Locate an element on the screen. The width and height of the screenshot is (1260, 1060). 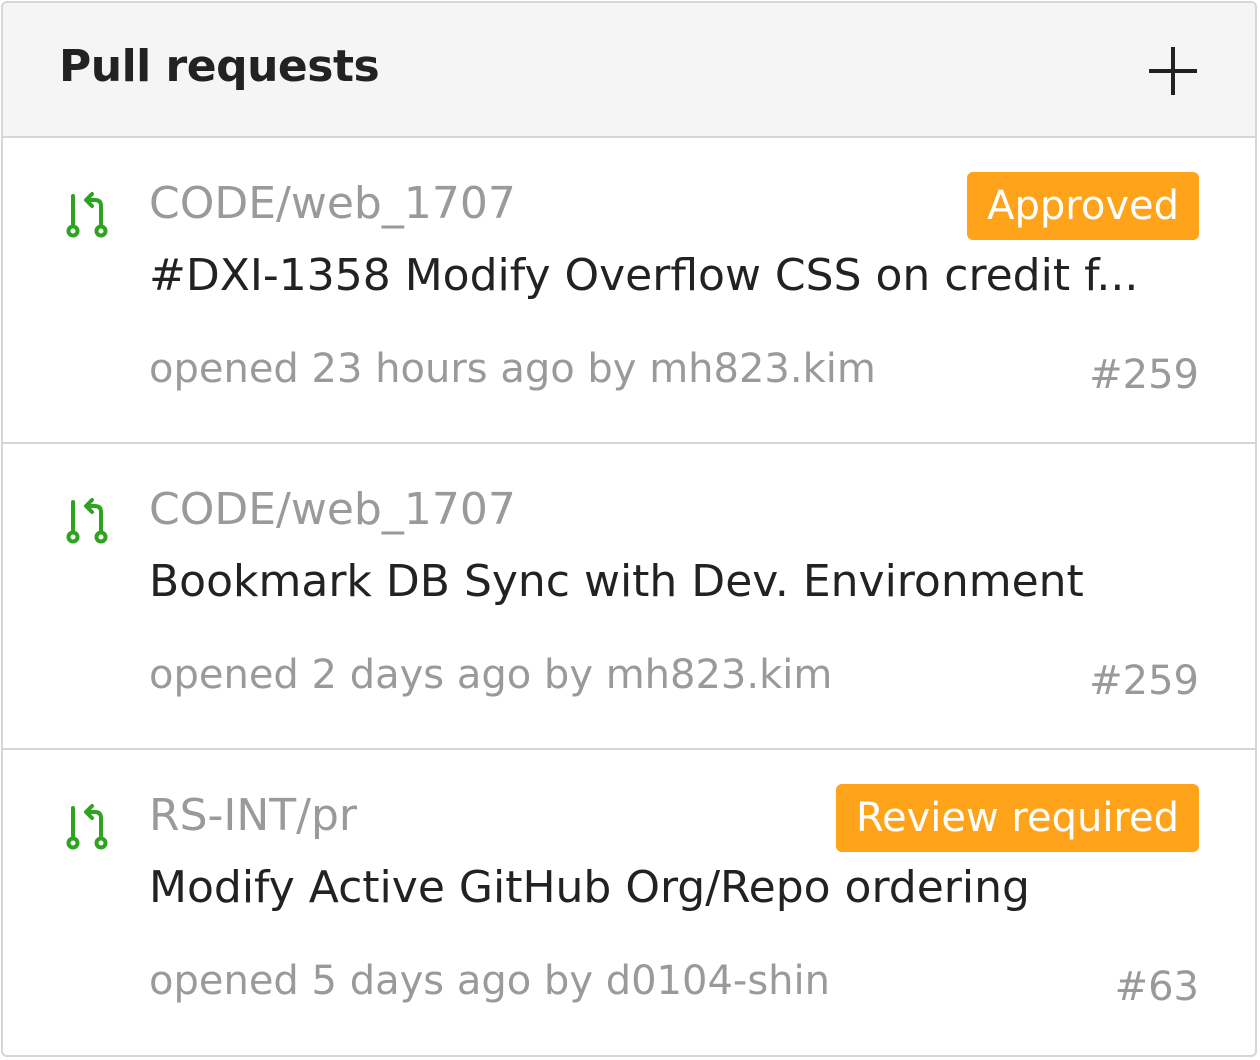
status-badge: Review required is located at coordinates (1017, 818).